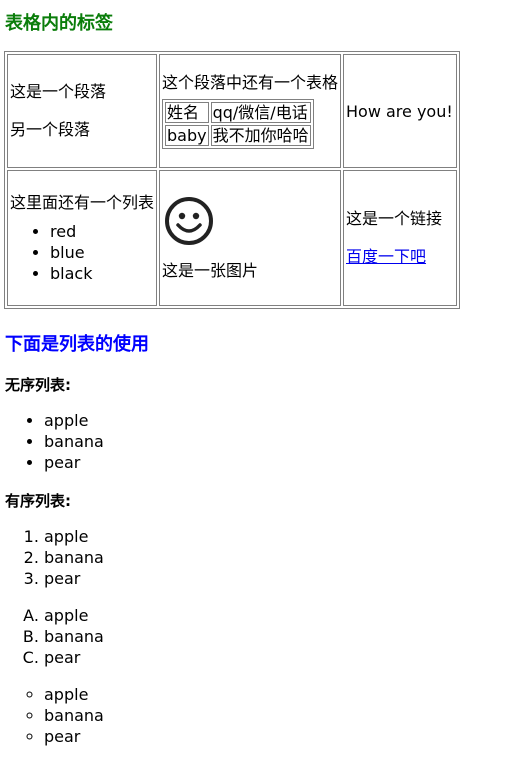  What do you see at coordinates (260, 136) in the screenshot?
I see `table-cell: 我不加你哈哈` at bounding box center [260, 136].